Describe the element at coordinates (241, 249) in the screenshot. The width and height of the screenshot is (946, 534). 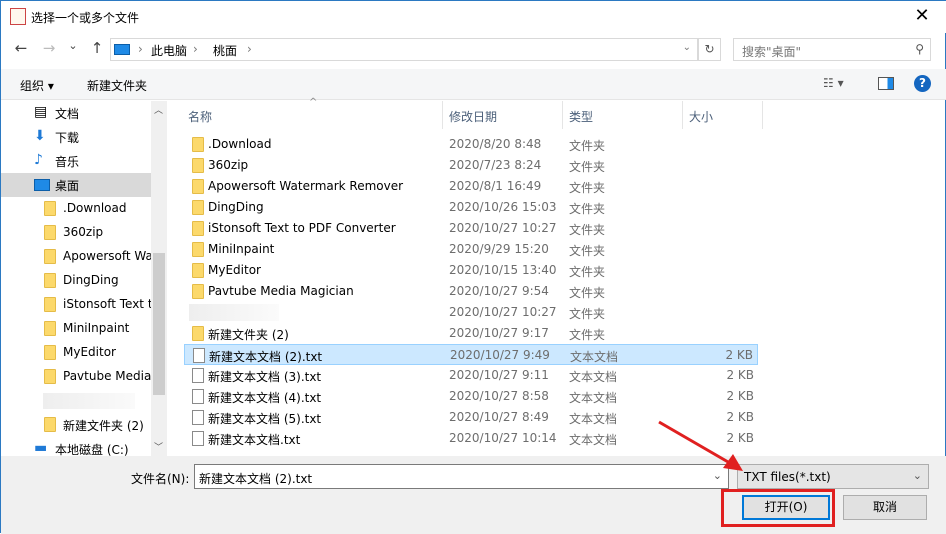
I see `file-name: MiniInpaint` at that location.